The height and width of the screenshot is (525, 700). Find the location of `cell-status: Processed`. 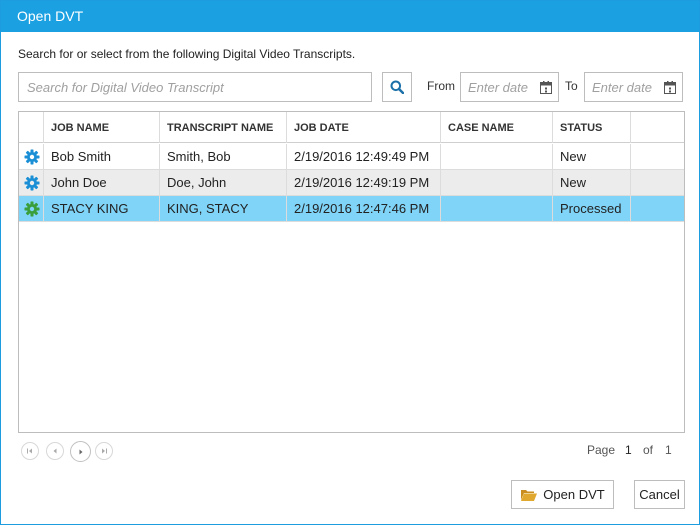

cell-status: Processed is located at coordinates (591, 208).